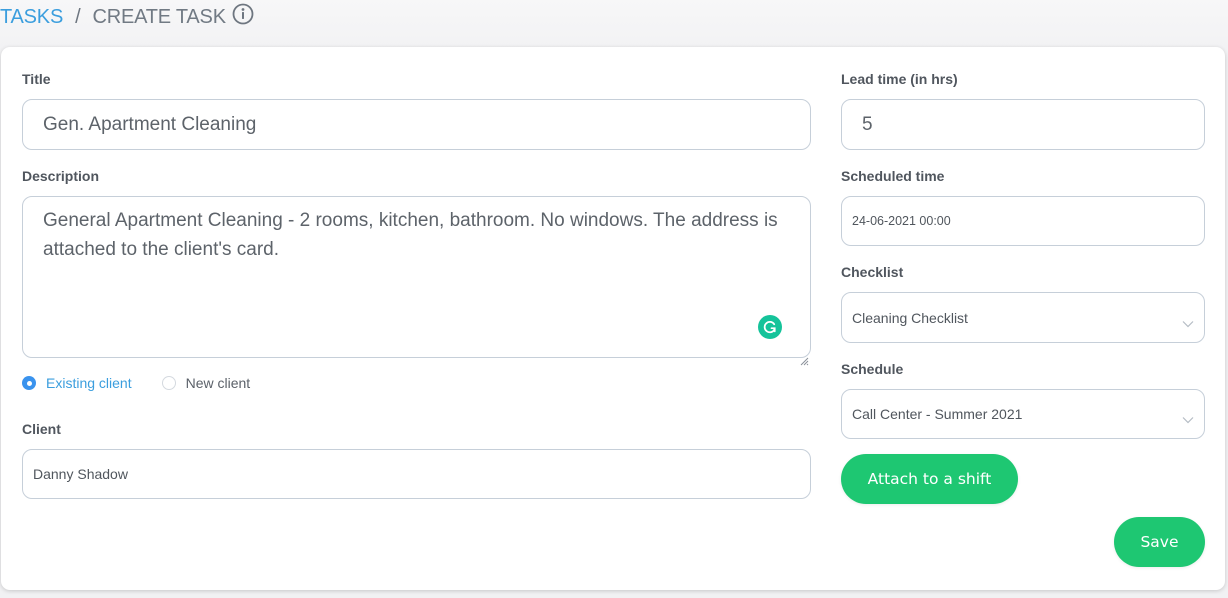 The image size is (1228, 598). I want to click on page-title: CREATE TASK, so click(159, 16).